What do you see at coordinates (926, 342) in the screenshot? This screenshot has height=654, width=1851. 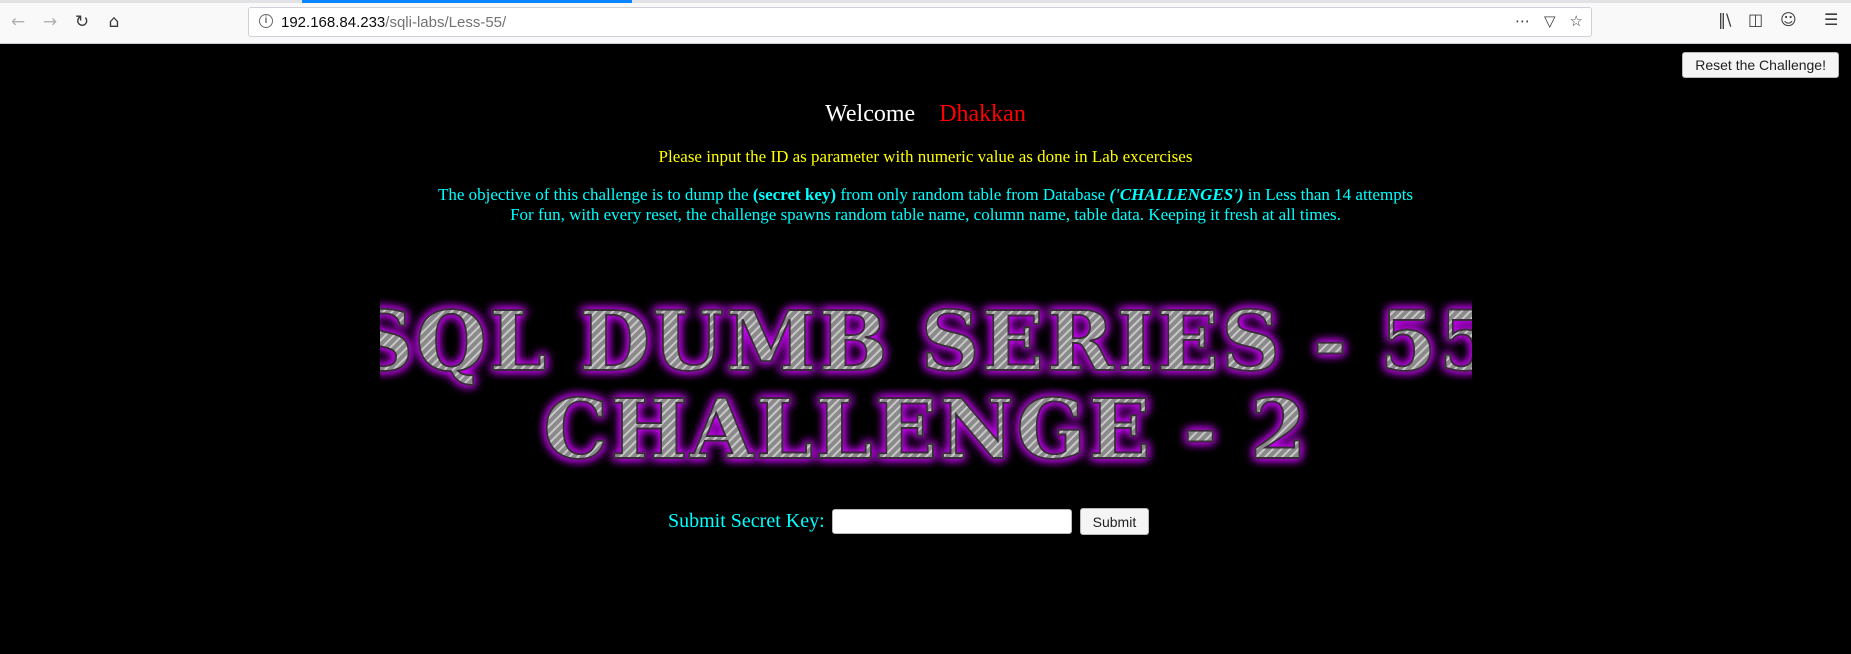 I see `banner-line-1: SQL DUMB SERIES - 55` at bounding box center [926, 342].